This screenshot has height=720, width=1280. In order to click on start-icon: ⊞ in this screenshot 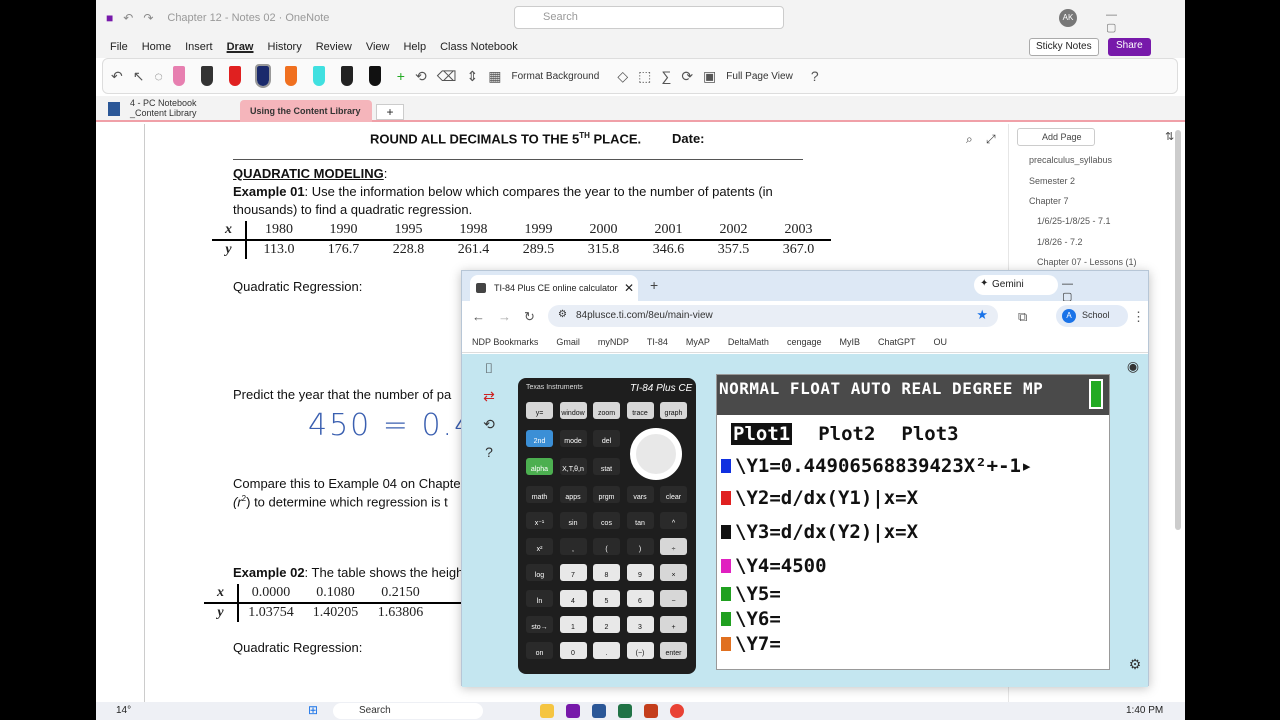, I will do `click(313, 710)`.